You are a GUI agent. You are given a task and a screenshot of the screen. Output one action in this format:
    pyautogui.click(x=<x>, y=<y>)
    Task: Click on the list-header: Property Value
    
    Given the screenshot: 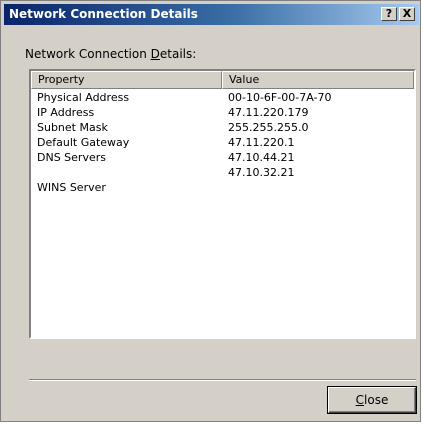 What is the action you would take?
    pyautogui.click(x=222, y=80)
    